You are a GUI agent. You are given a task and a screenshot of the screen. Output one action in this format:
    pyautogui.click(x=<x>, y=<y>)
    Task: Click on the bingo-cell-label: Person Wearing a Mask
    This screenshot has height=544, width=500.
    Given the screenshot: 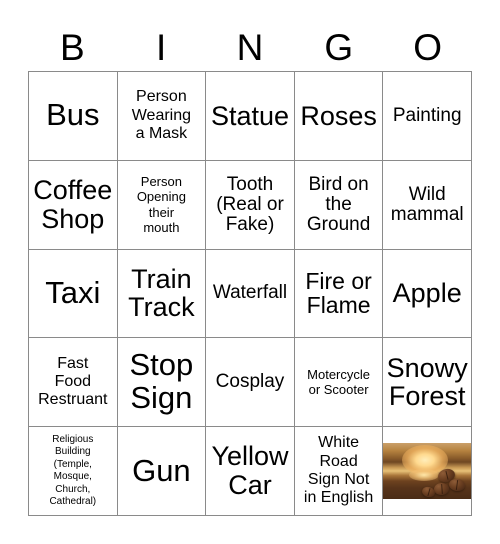 What is the action you would take?
    pyautogui.click(x=161, y=115)
    